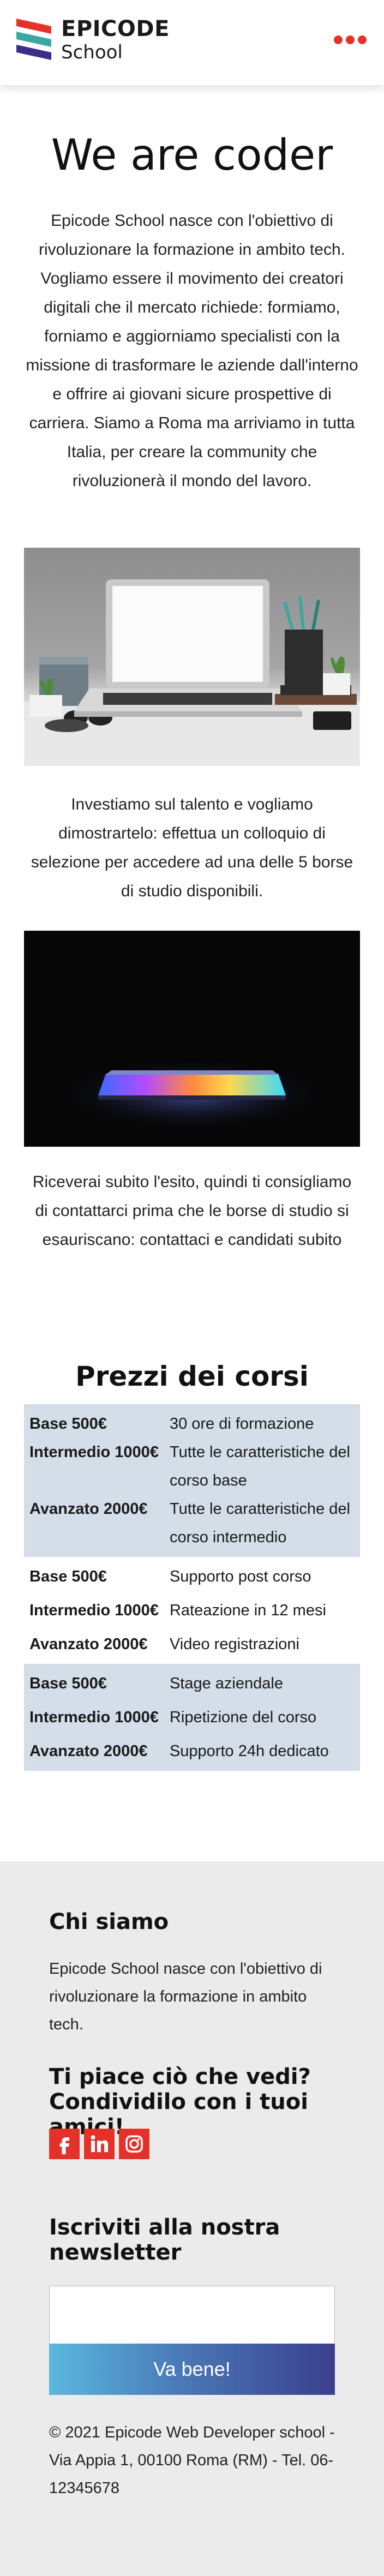 The width and height of the screenshot is (384, 2576). I want to click on logo-line1: EPICODE, so click(115, 29).